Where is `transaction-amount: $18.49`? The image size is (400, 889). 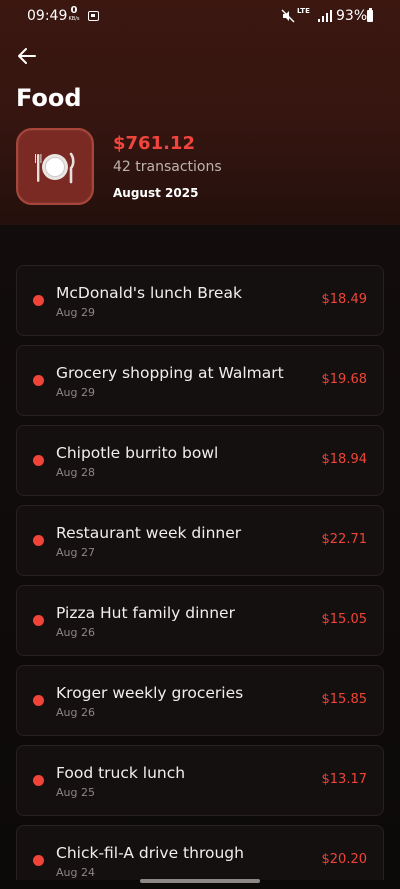
transaction-amount: $18.49 is located at coordinates (344, 299).